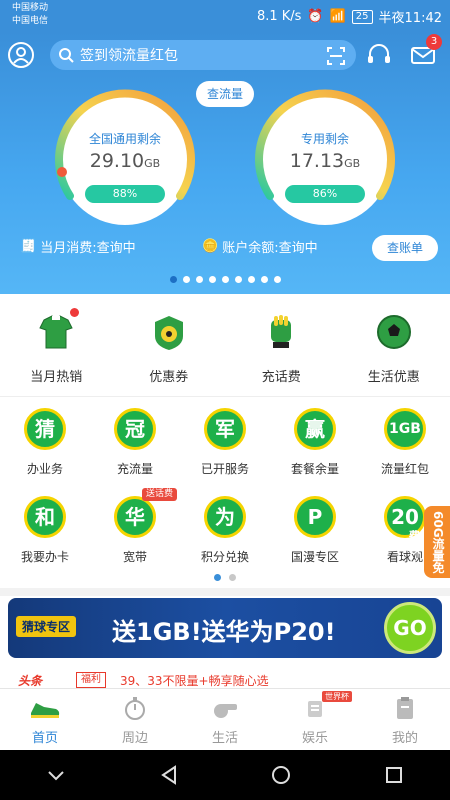  What do you see at coordinates (203, 55) in the screenshot?
I see `search-bar: 签到领流量红包` at bounding box center [203, 55].